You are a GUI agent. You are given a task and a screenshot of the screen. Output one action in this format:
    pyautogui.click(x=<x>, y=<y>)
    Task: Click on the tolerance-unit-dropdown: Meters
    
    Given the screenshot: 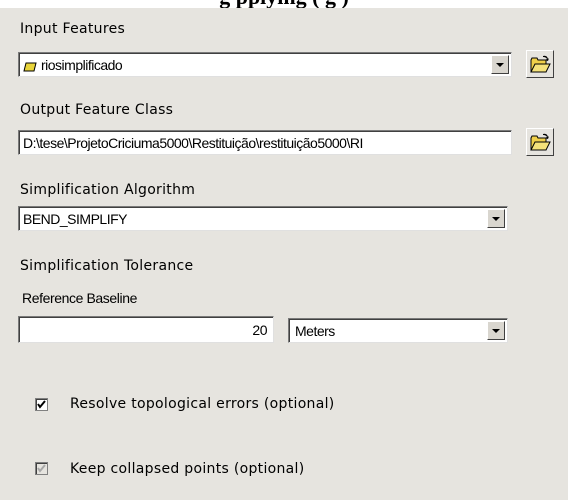 What is the action you would take?
    pyautogui.click(x=398, y=330)
    